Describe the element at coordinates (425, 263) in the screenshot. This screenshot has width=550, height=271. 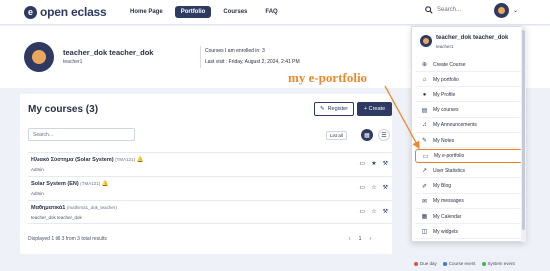
I see `legend-due-day: Due day` at that location.